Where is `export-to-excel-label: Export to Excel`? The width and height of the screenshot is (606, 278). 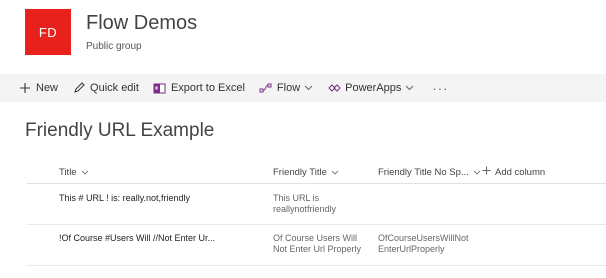 export-to-excel-label: Export to Excel is located at coordinates (207, 88).